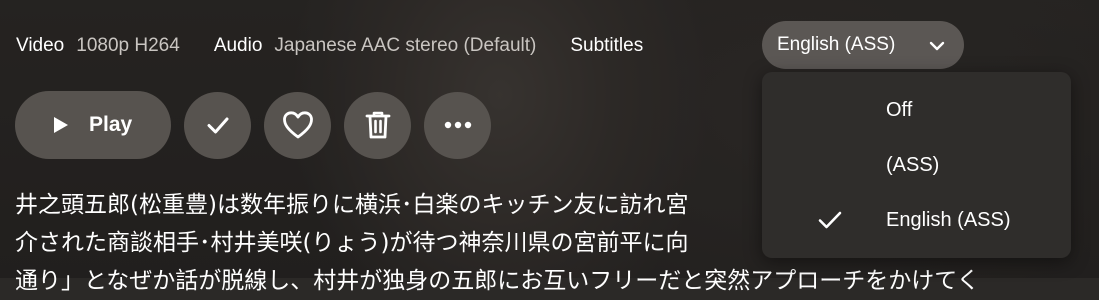  What do you see at coordinates (836, 44) in the screenshot?
I see `subtitles-selected-value: English (ASS)` at bounding box center [836, 44].